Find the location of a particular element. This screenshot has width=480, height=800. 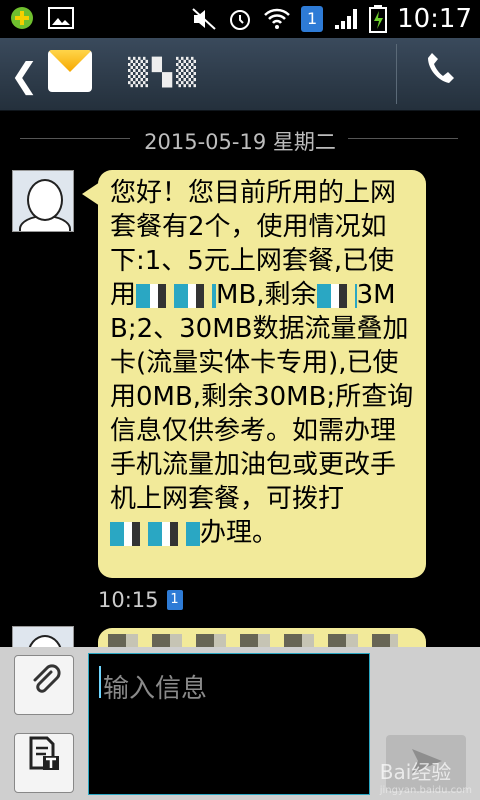

call-icon is located at coordinates (441, 68).